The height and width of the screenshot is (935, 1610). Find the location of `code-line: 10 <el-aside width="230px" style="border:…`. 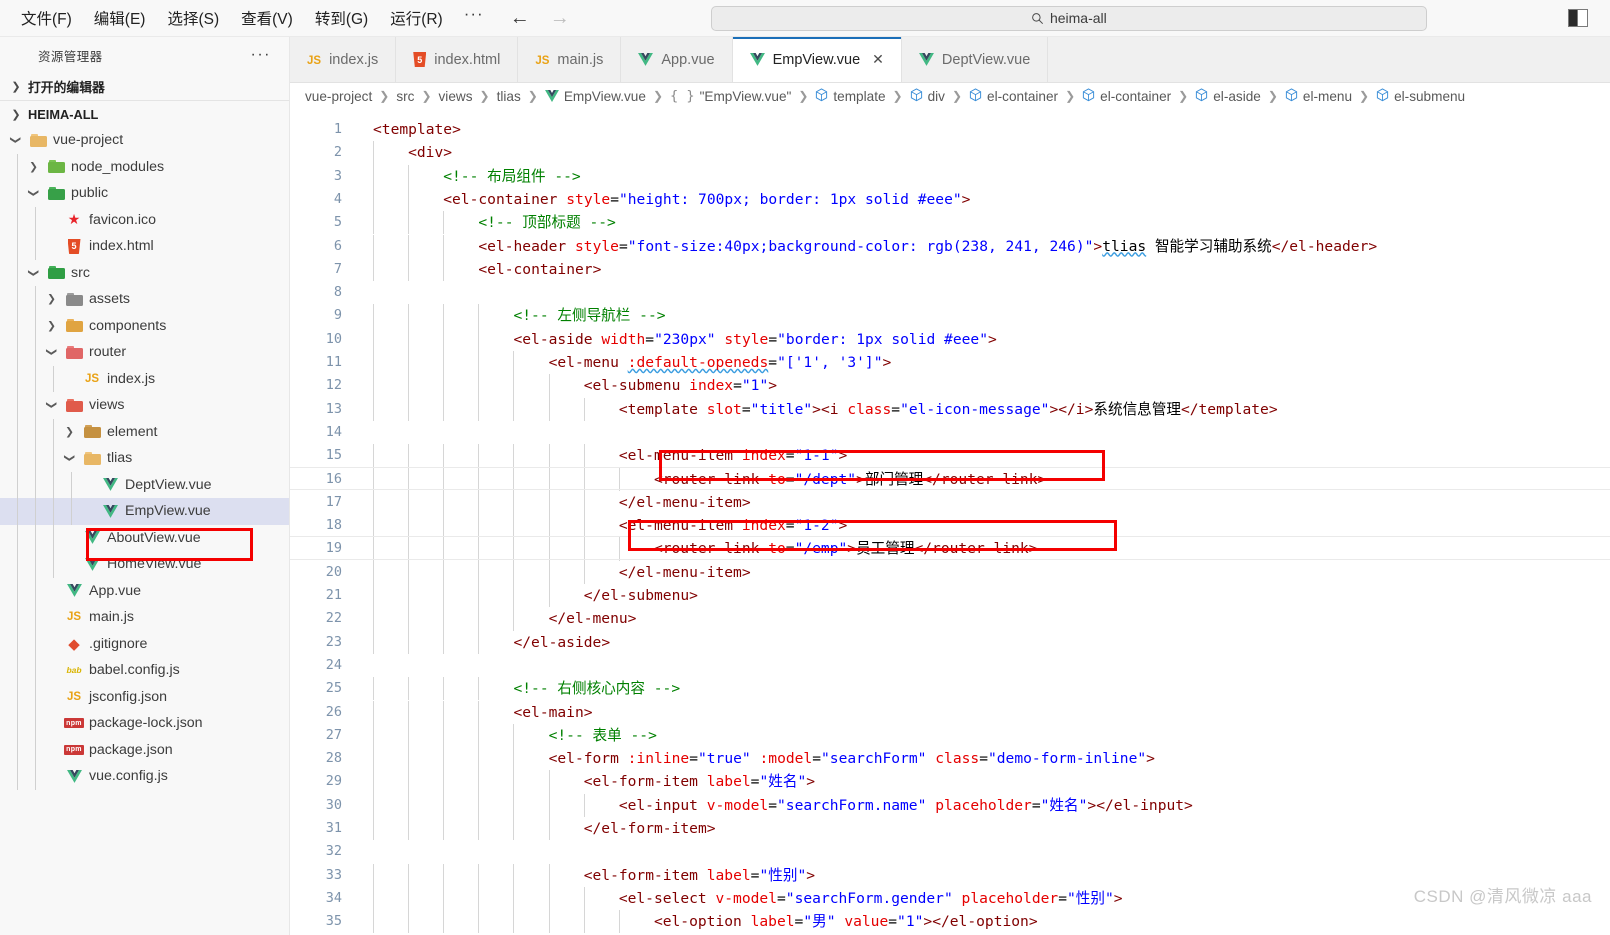

code-line: 10 <el-aside width="230px" style="border:… is located at coordinates (950, 339).